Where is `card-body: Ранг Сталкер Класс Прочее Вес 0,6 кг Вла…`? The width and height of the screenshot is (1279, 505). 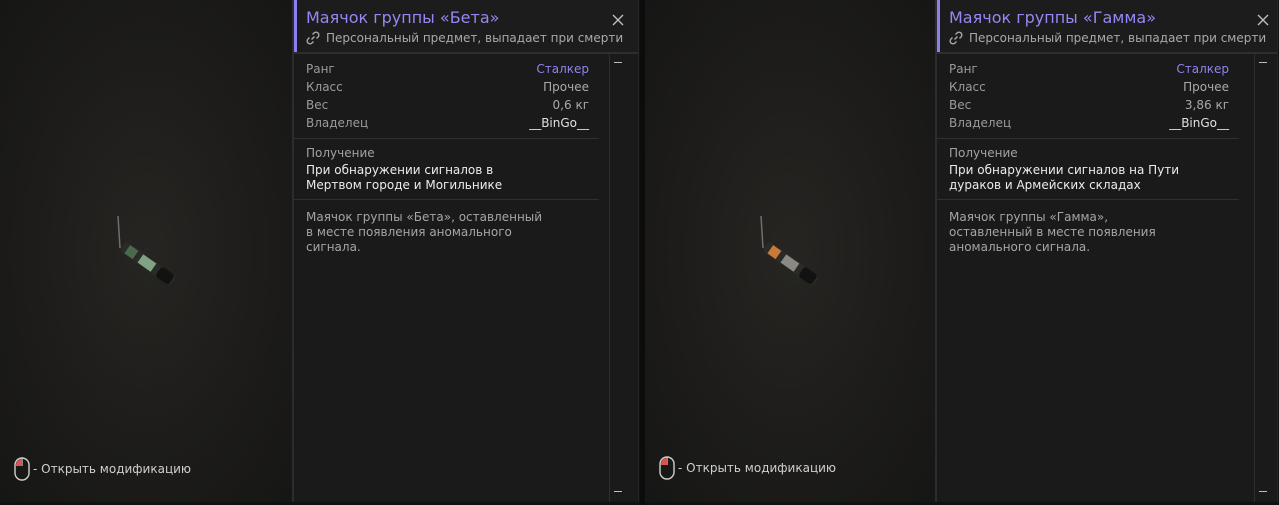
card-body: Ранг Сталкер Класс Прочее Вес 0,6 кг Вла… is located at coordinates (446, 157).